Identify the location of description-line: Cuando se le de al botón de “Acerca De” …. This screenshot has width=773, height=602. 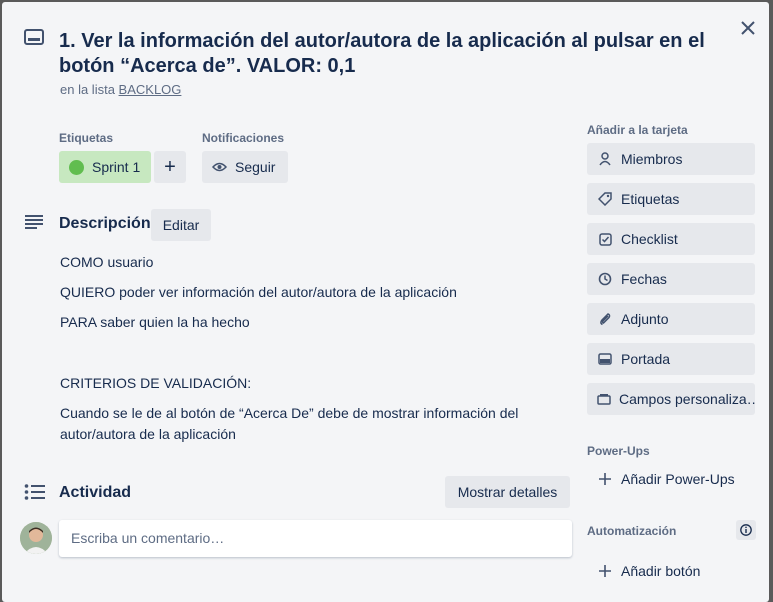
(289, 423).